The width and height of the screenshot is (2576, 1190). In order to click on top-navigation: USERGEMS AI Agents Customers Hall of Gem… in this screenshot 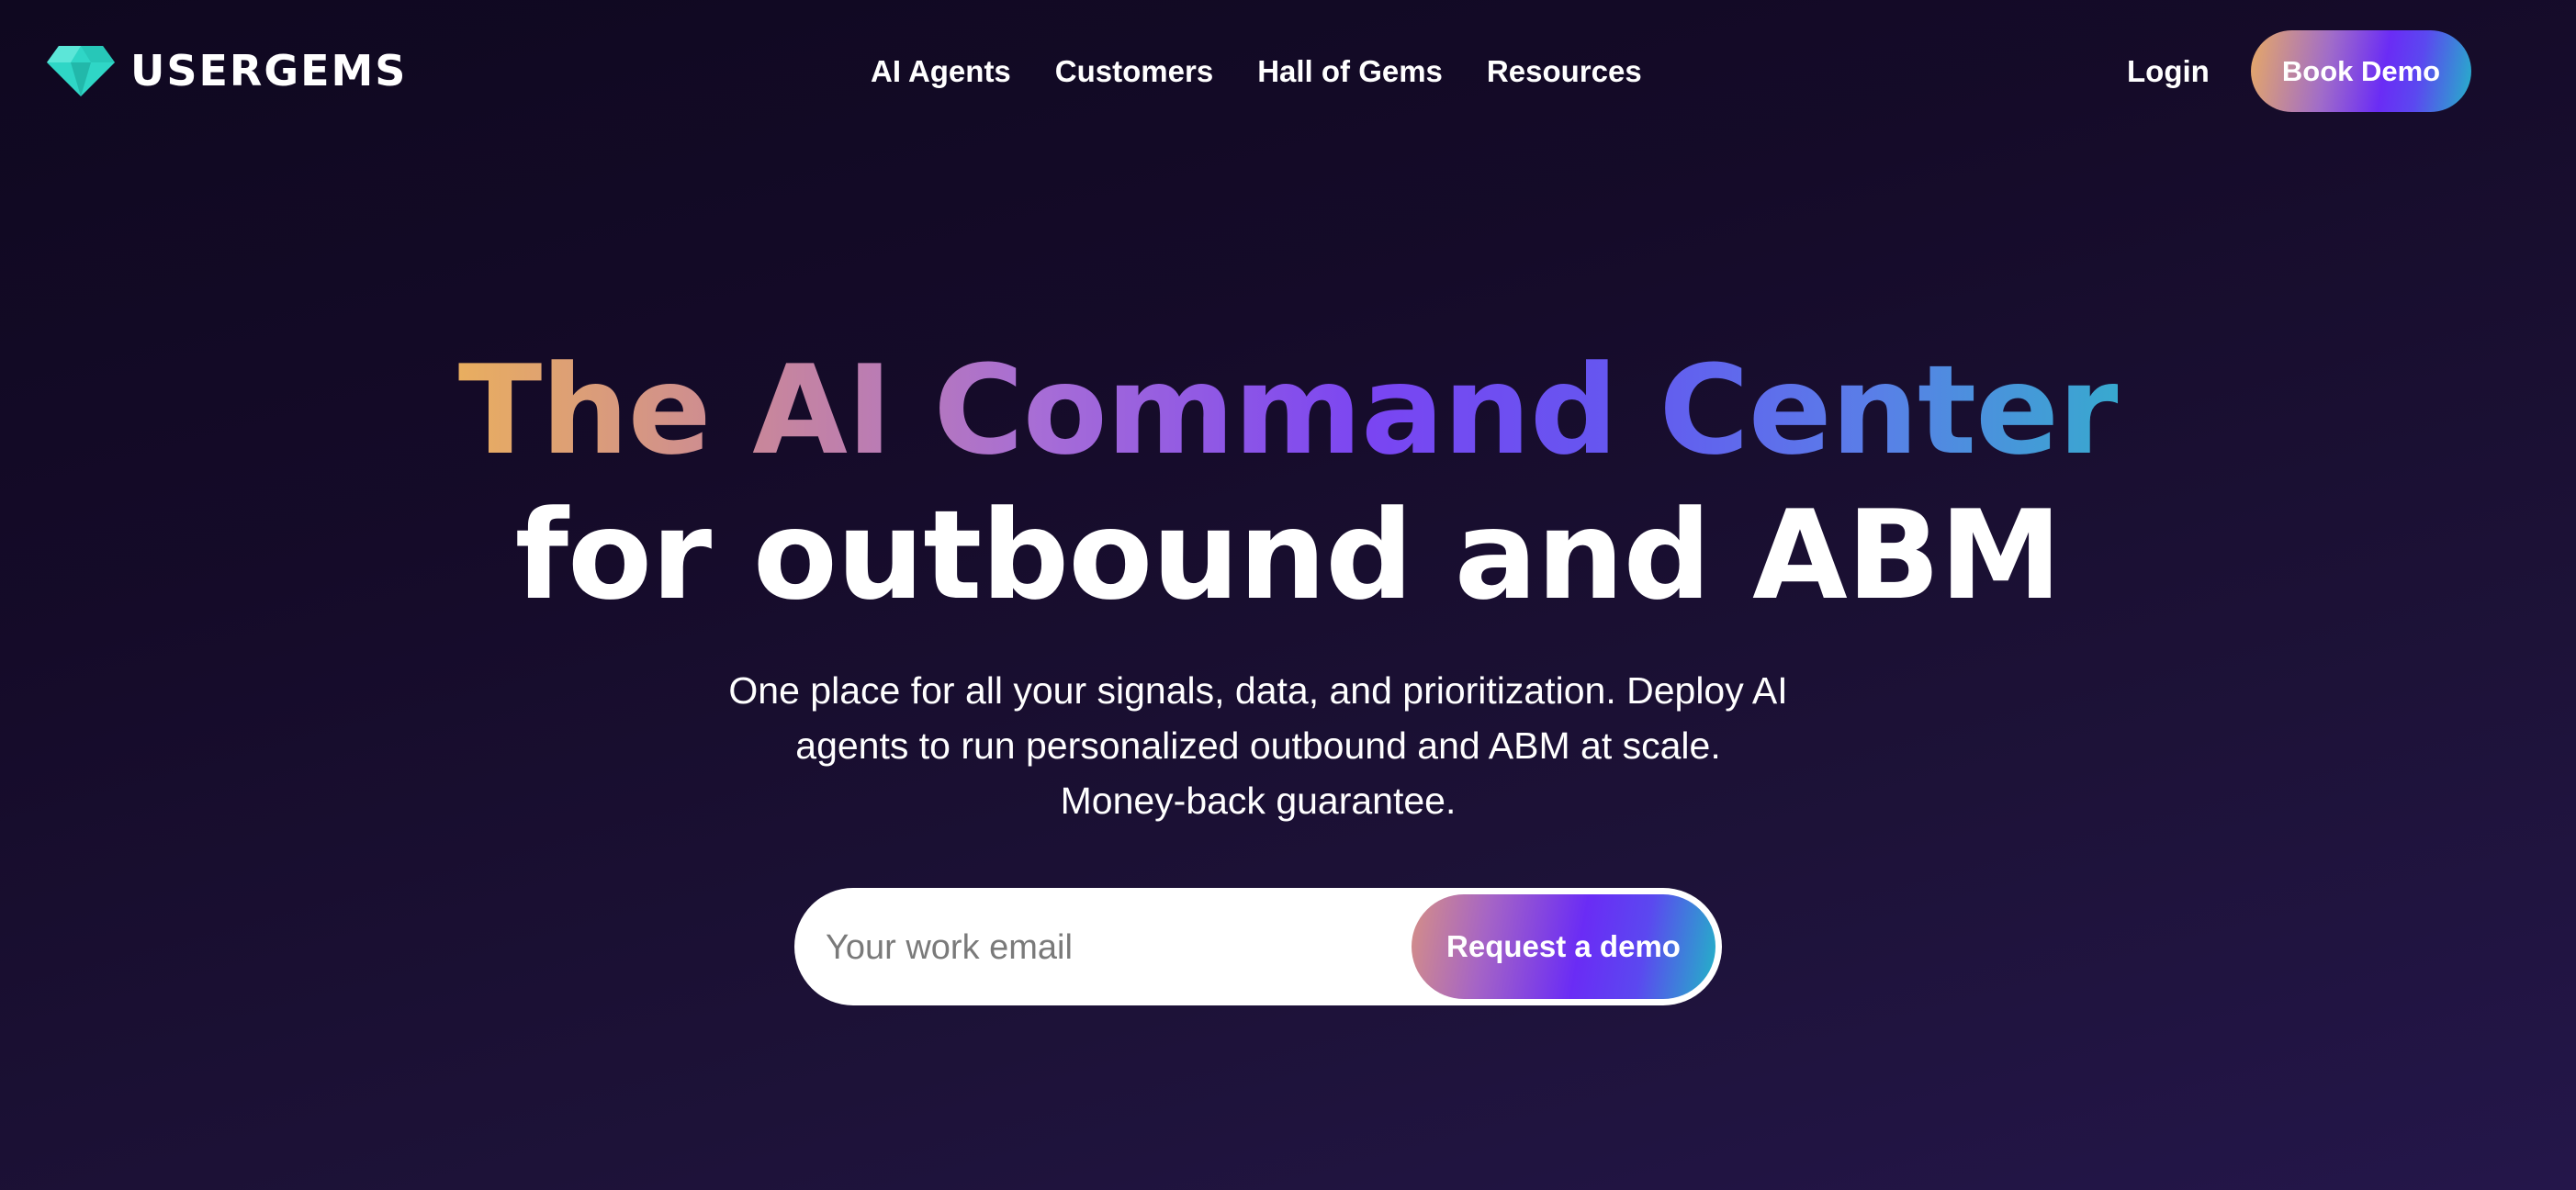, I will do `click(1288, 71)`.